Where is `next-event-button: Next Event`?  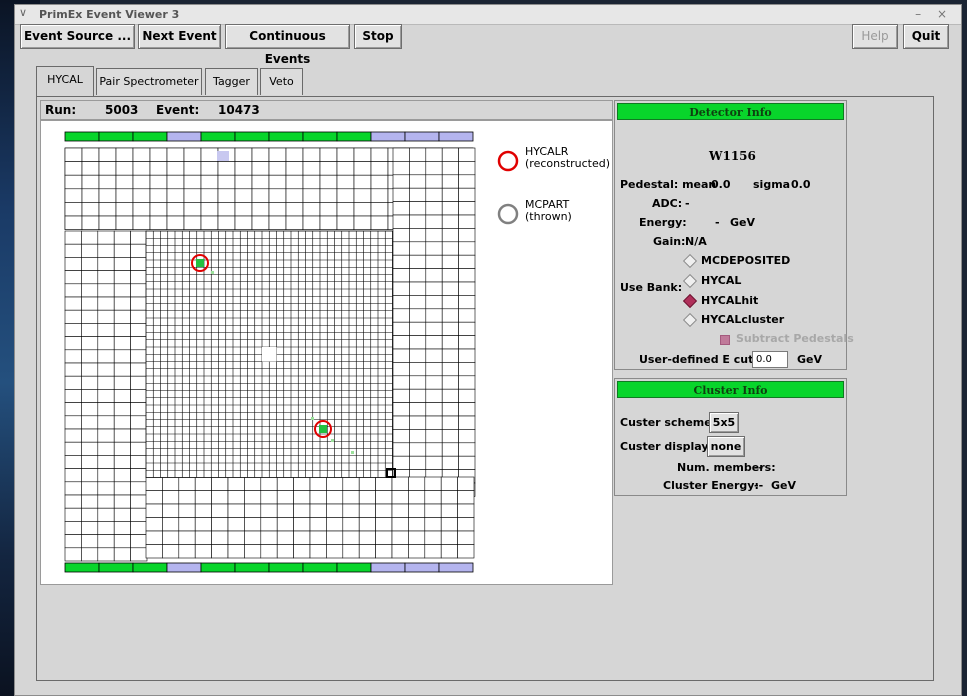 next-event-button: Next Event is located at coordinates (179, 36).